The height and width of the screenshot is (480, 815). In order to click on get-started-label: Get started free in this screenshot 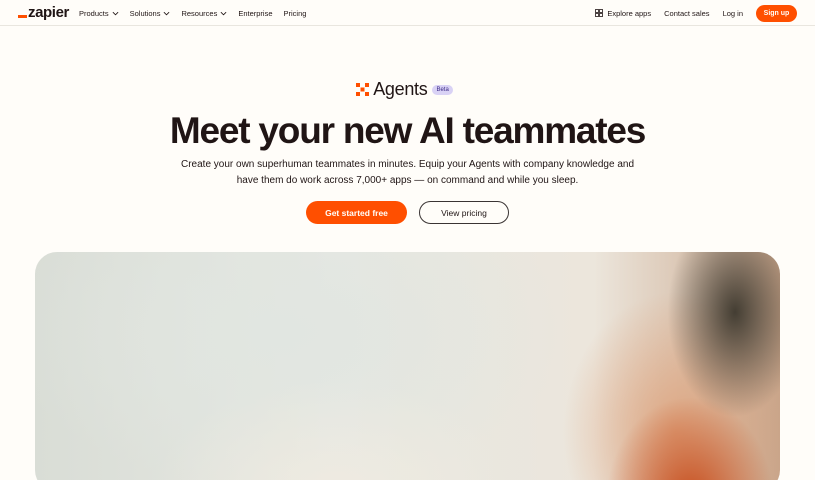, I will do `click(356, 212)`.